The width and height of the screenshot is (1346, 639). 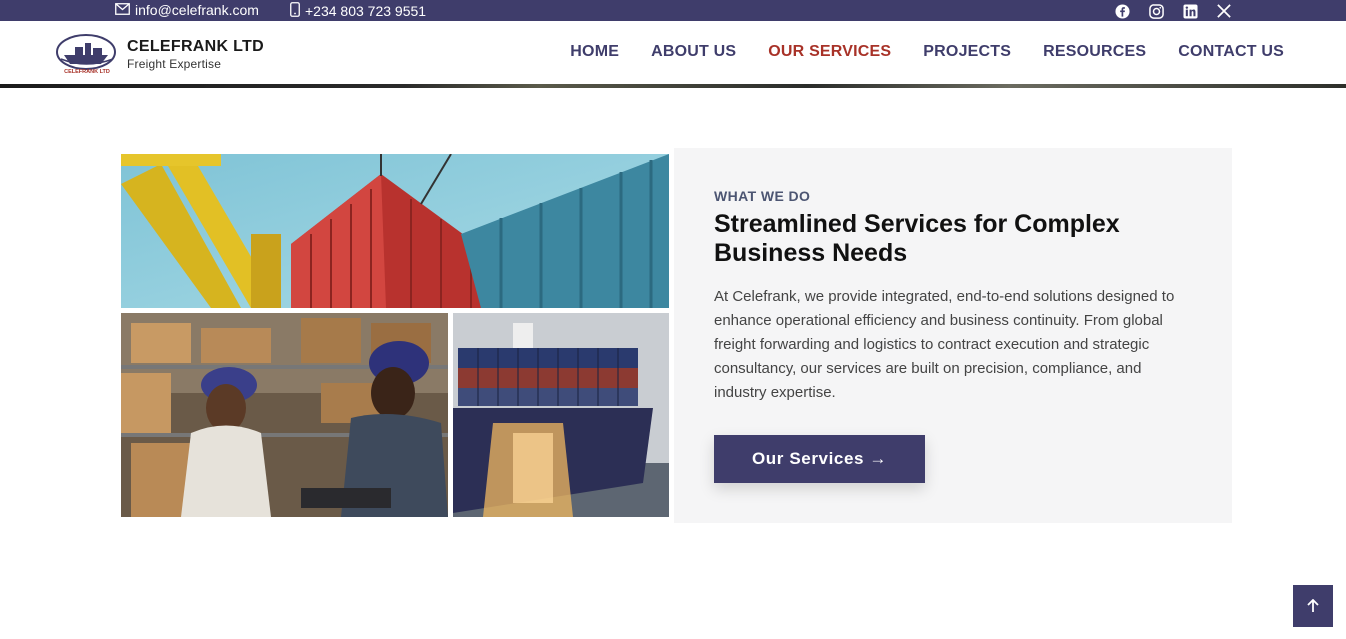 I want to click on hero-image-edge, so click(x=673, y=86).